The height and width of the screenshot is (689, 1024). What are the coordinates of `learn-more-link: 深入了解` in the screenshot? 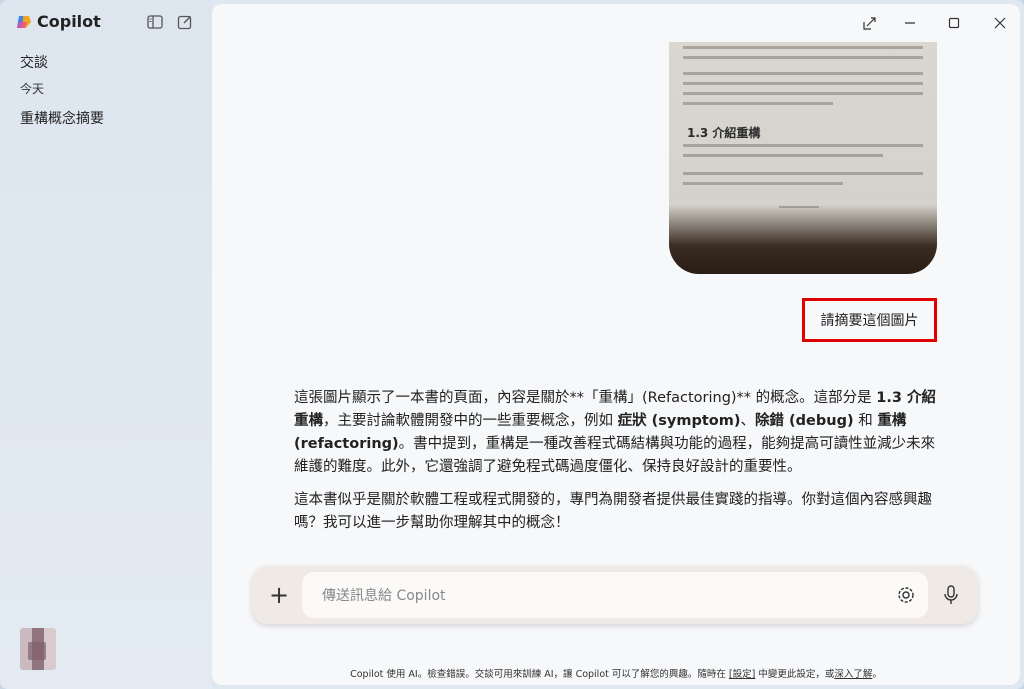 It's located at (853, 674).